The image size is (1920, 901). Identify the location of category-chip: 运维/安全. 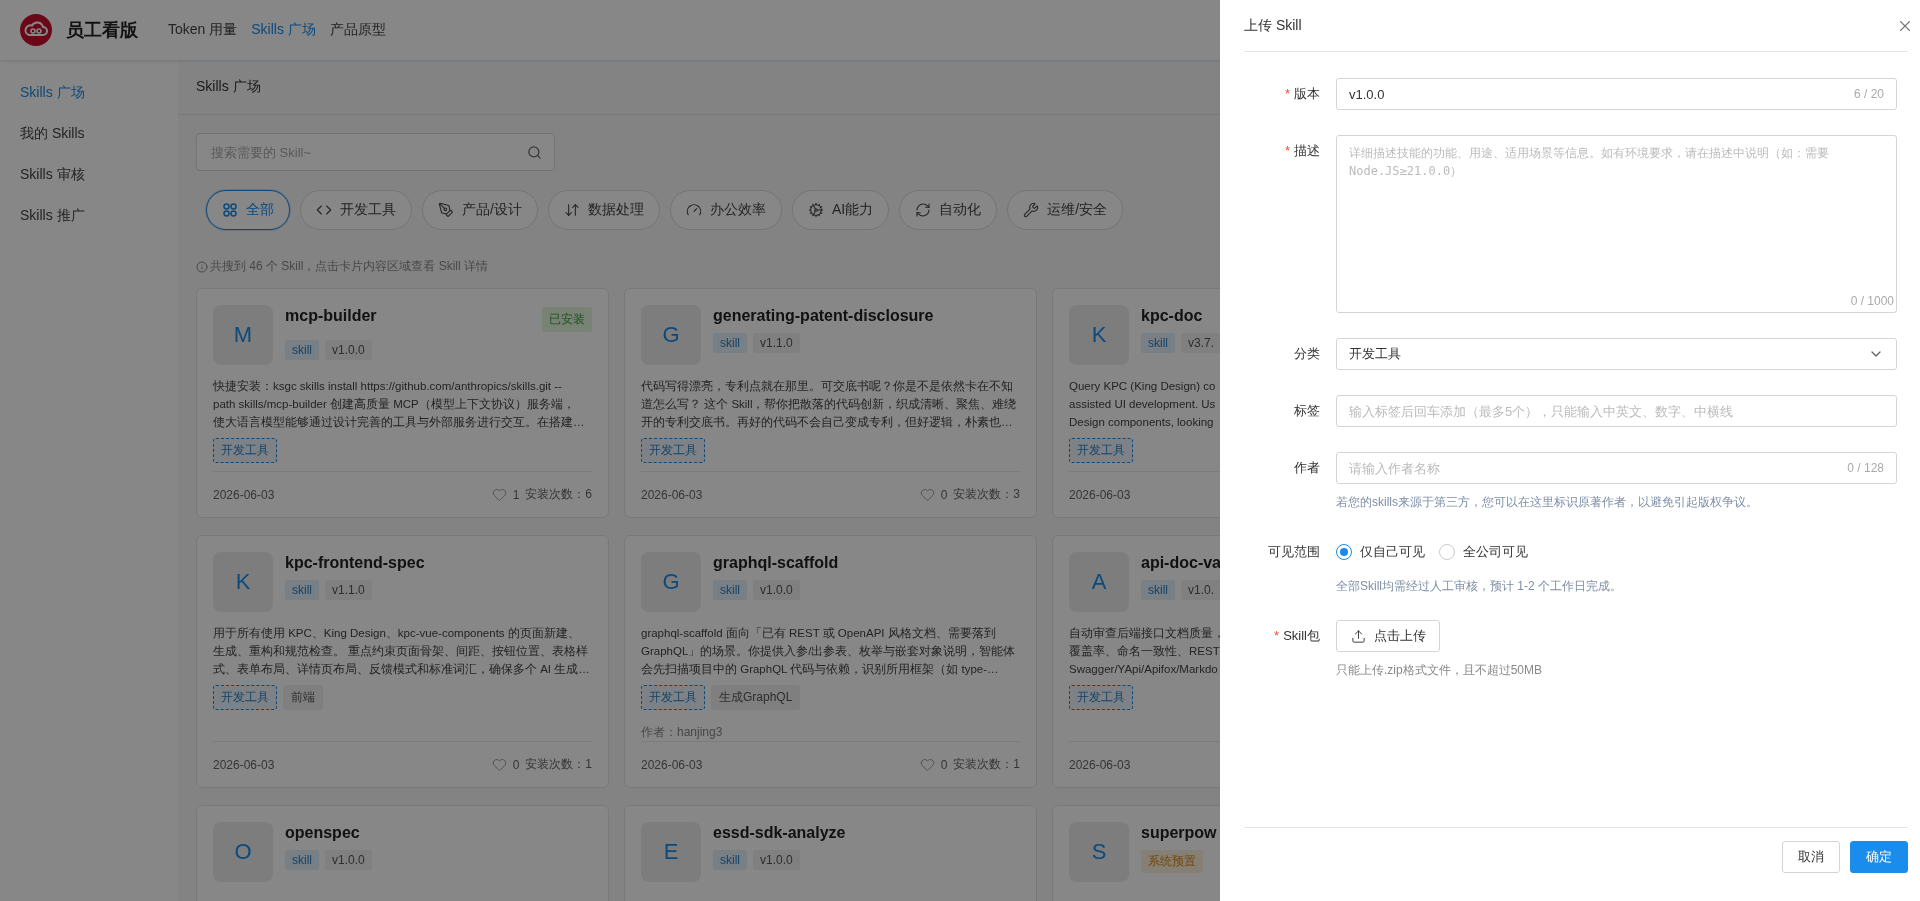
(1065, 210).